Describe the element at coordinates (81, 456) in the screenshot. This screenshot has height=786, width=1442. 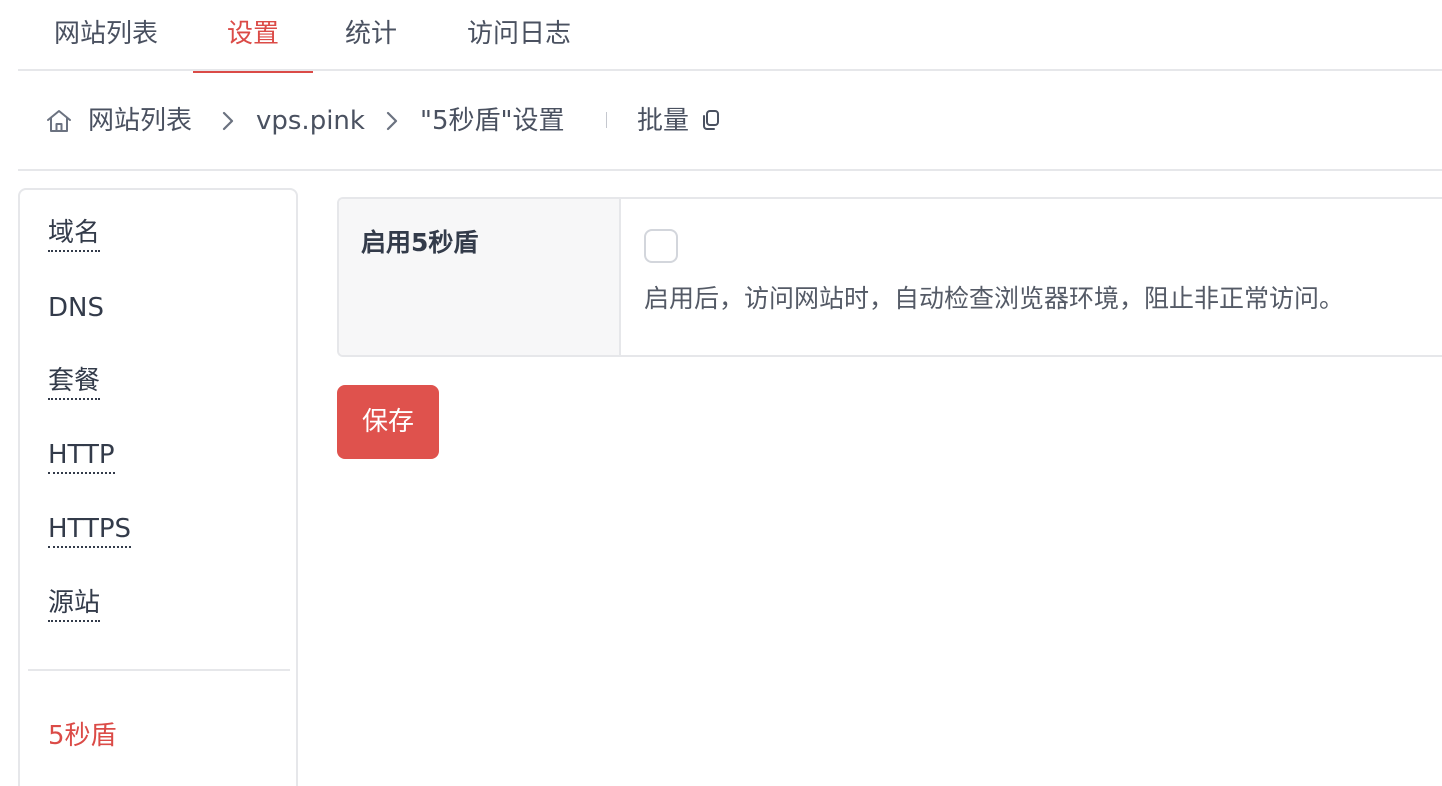
I see `menu-item-http: HTTP` at that location.